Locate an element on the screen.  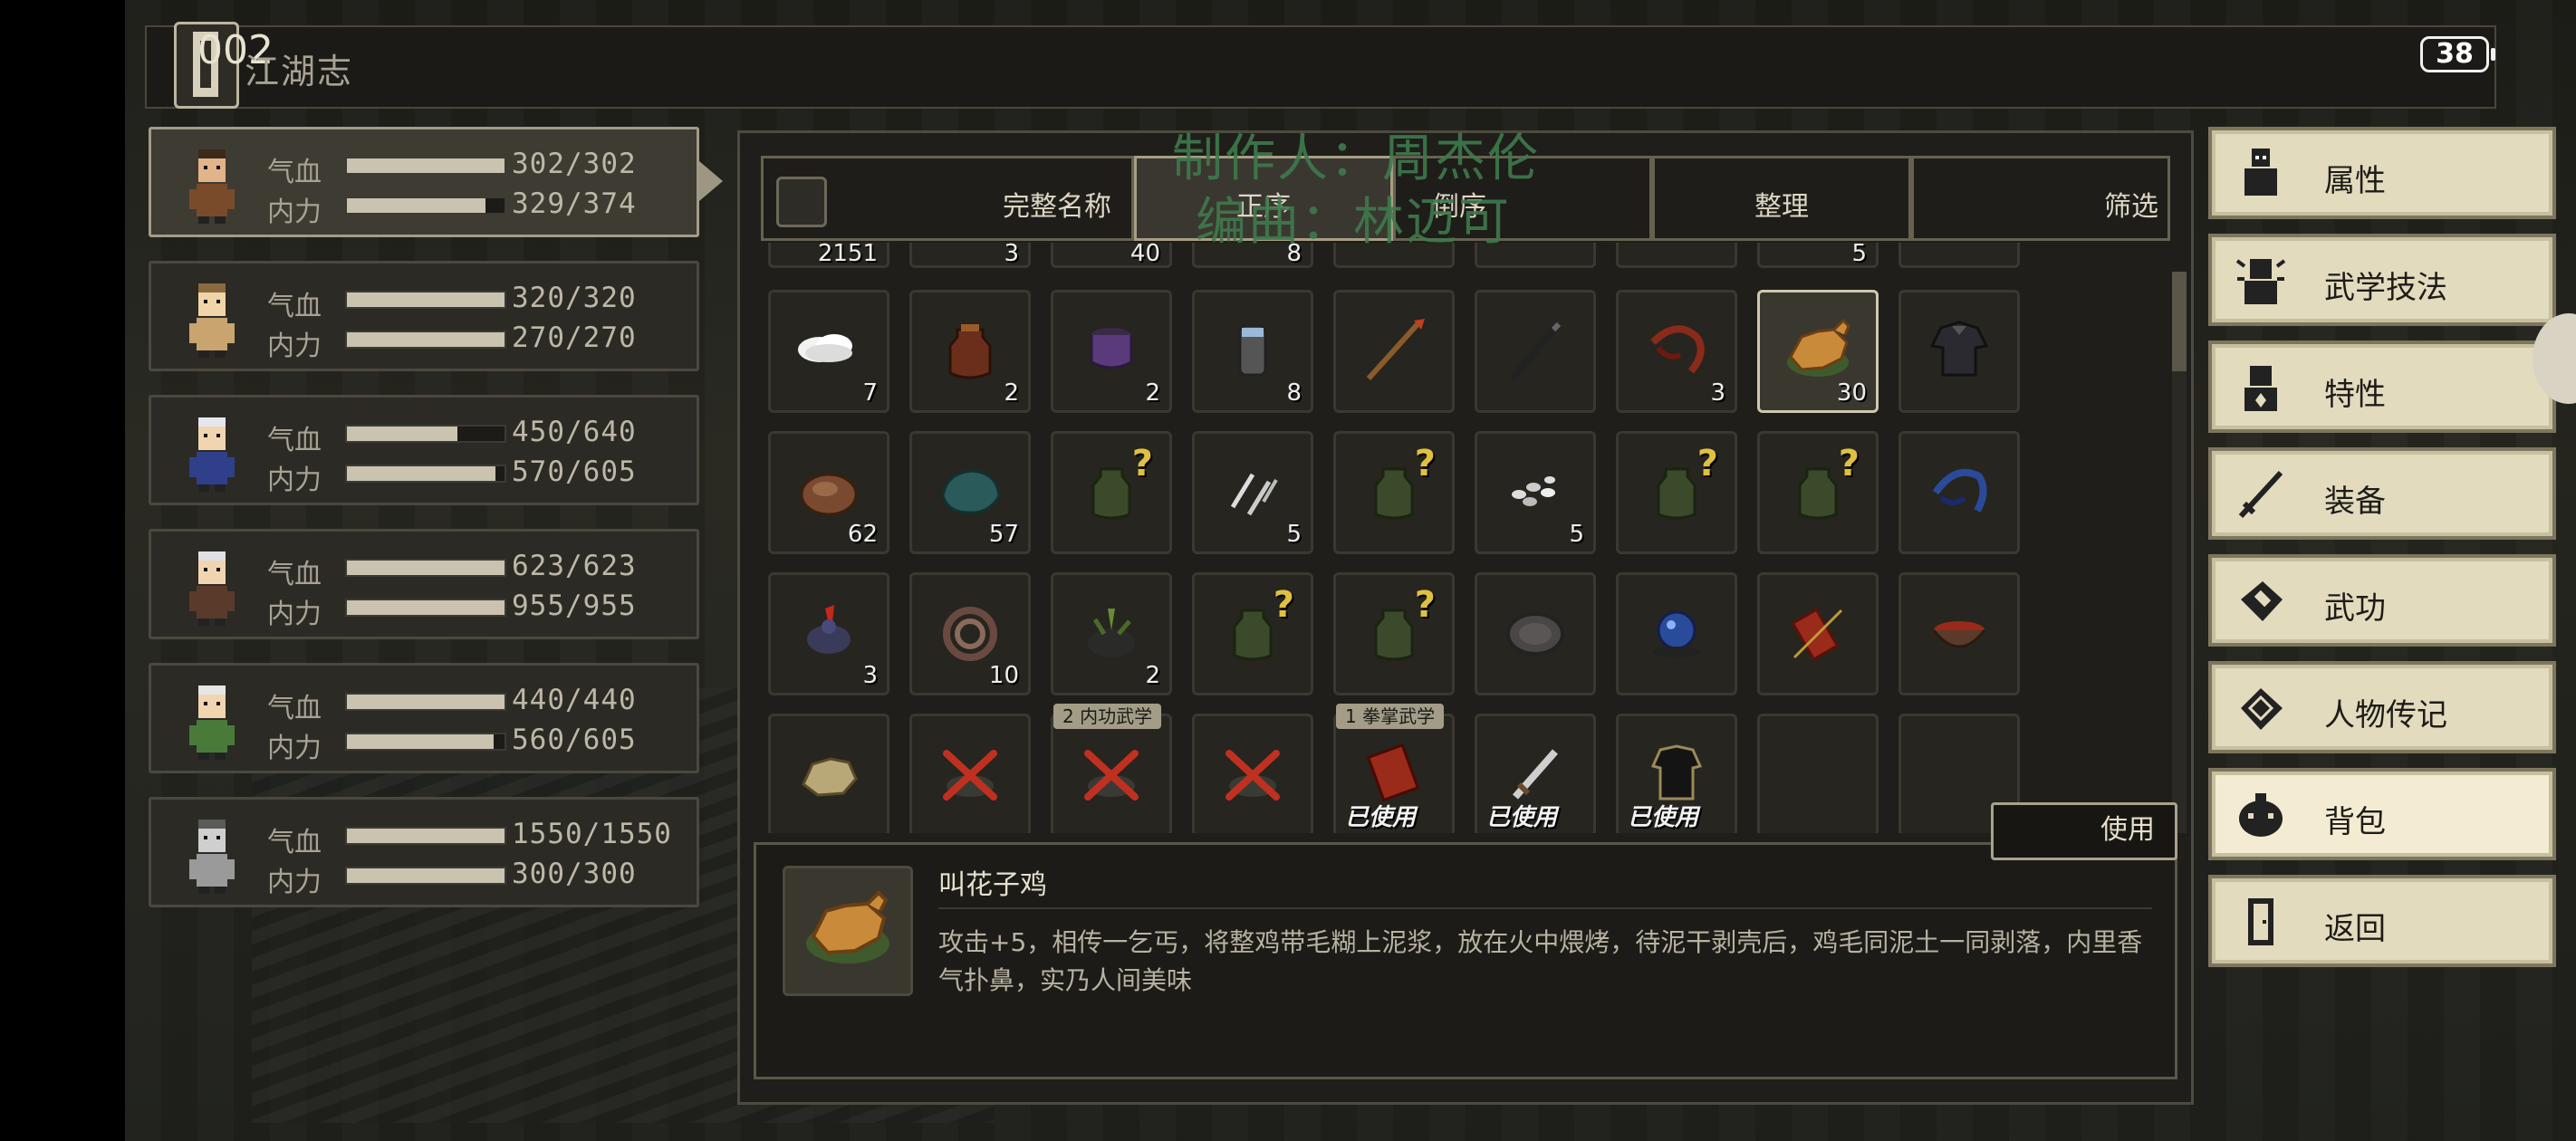
party-member-card: 气血 内力 440/440 560/605 is located at coordinates (424, 718).